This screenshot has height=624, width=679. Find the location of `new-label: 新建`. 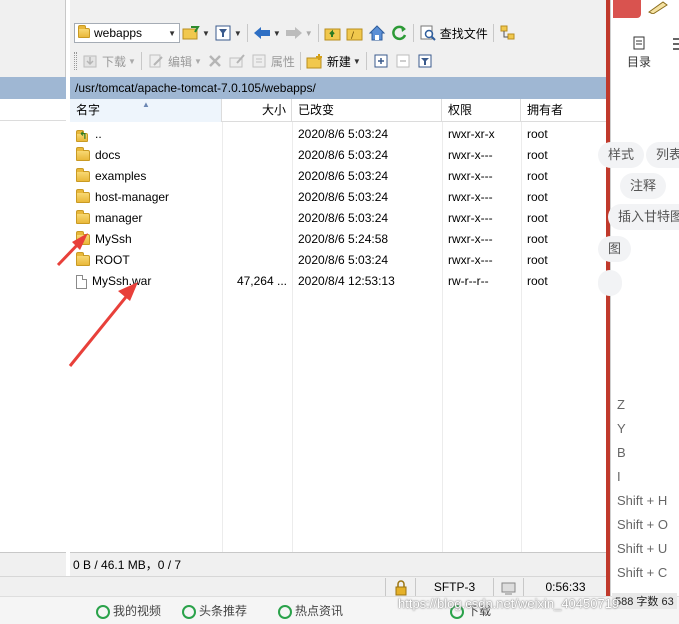

new-label: 新建 is located at coordinates (338, 61).